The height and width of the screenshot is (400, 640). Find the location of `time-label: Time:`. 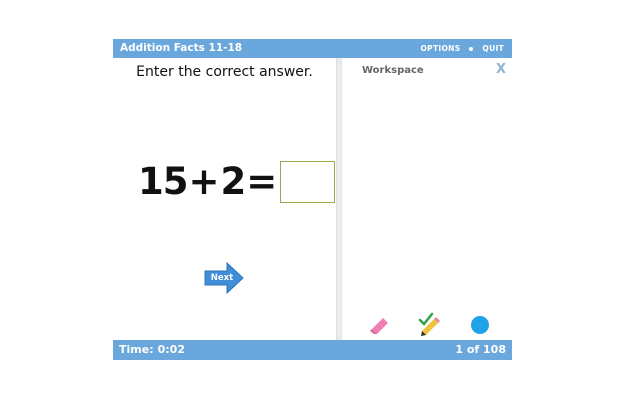

time-label: Time: is located at coordinates (136, 349).